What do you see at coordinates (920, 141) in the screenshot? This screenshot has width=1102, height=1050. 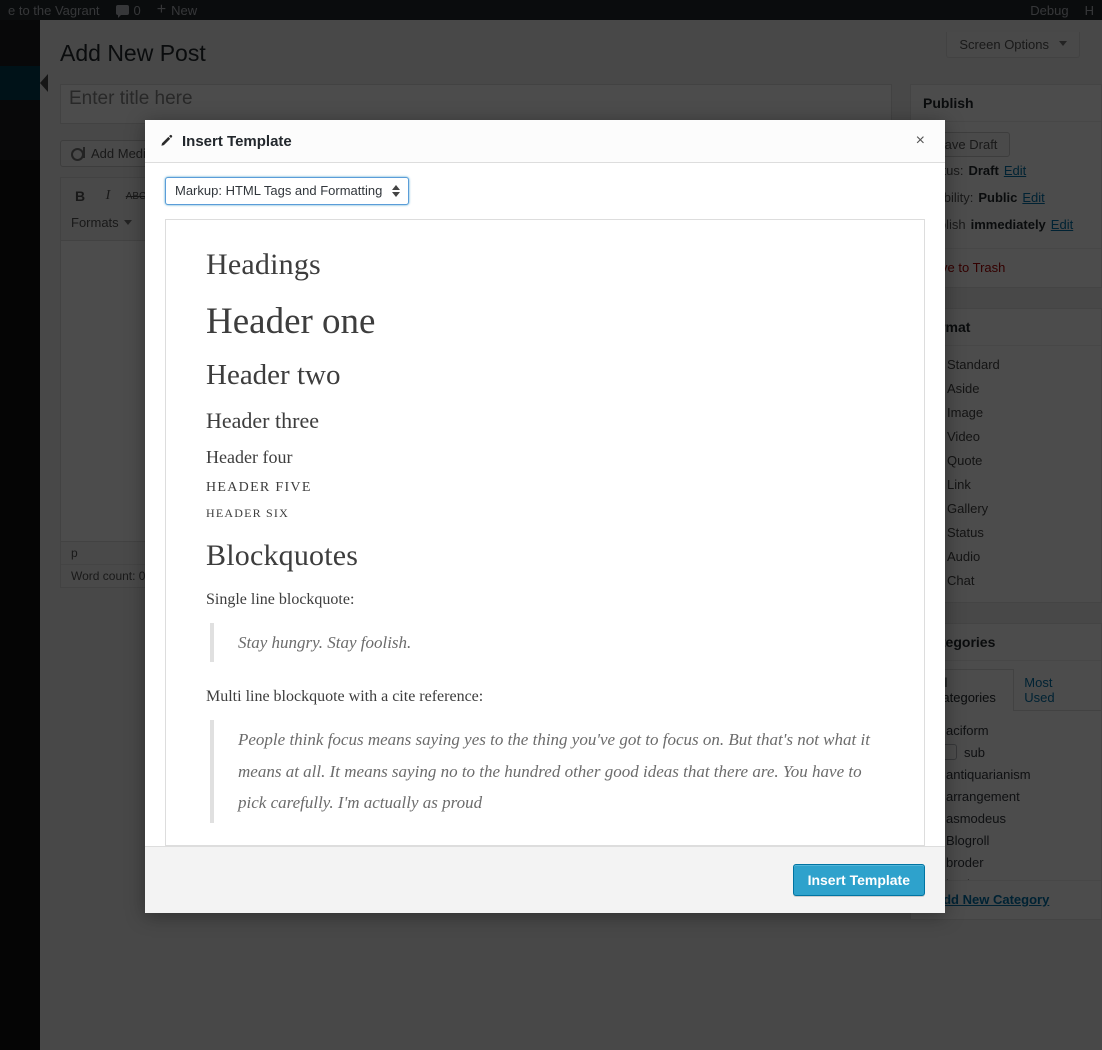 I see `close-icon: ×` at bounding box center [920, 141].